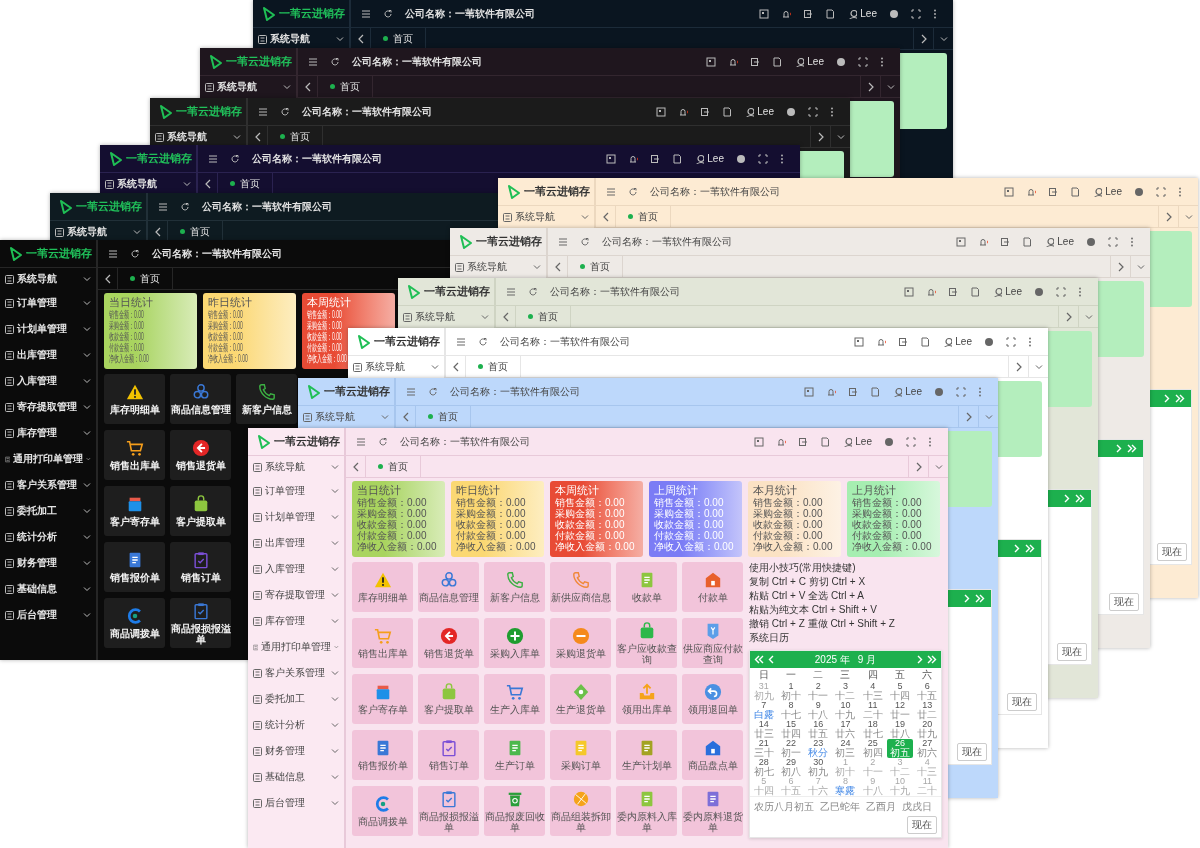 The height and width of the screenshot is (848, 1200). Describe the element at coordinates (927, 691) in the screenshot. I see `calendar-day: 6 十五` at that location.